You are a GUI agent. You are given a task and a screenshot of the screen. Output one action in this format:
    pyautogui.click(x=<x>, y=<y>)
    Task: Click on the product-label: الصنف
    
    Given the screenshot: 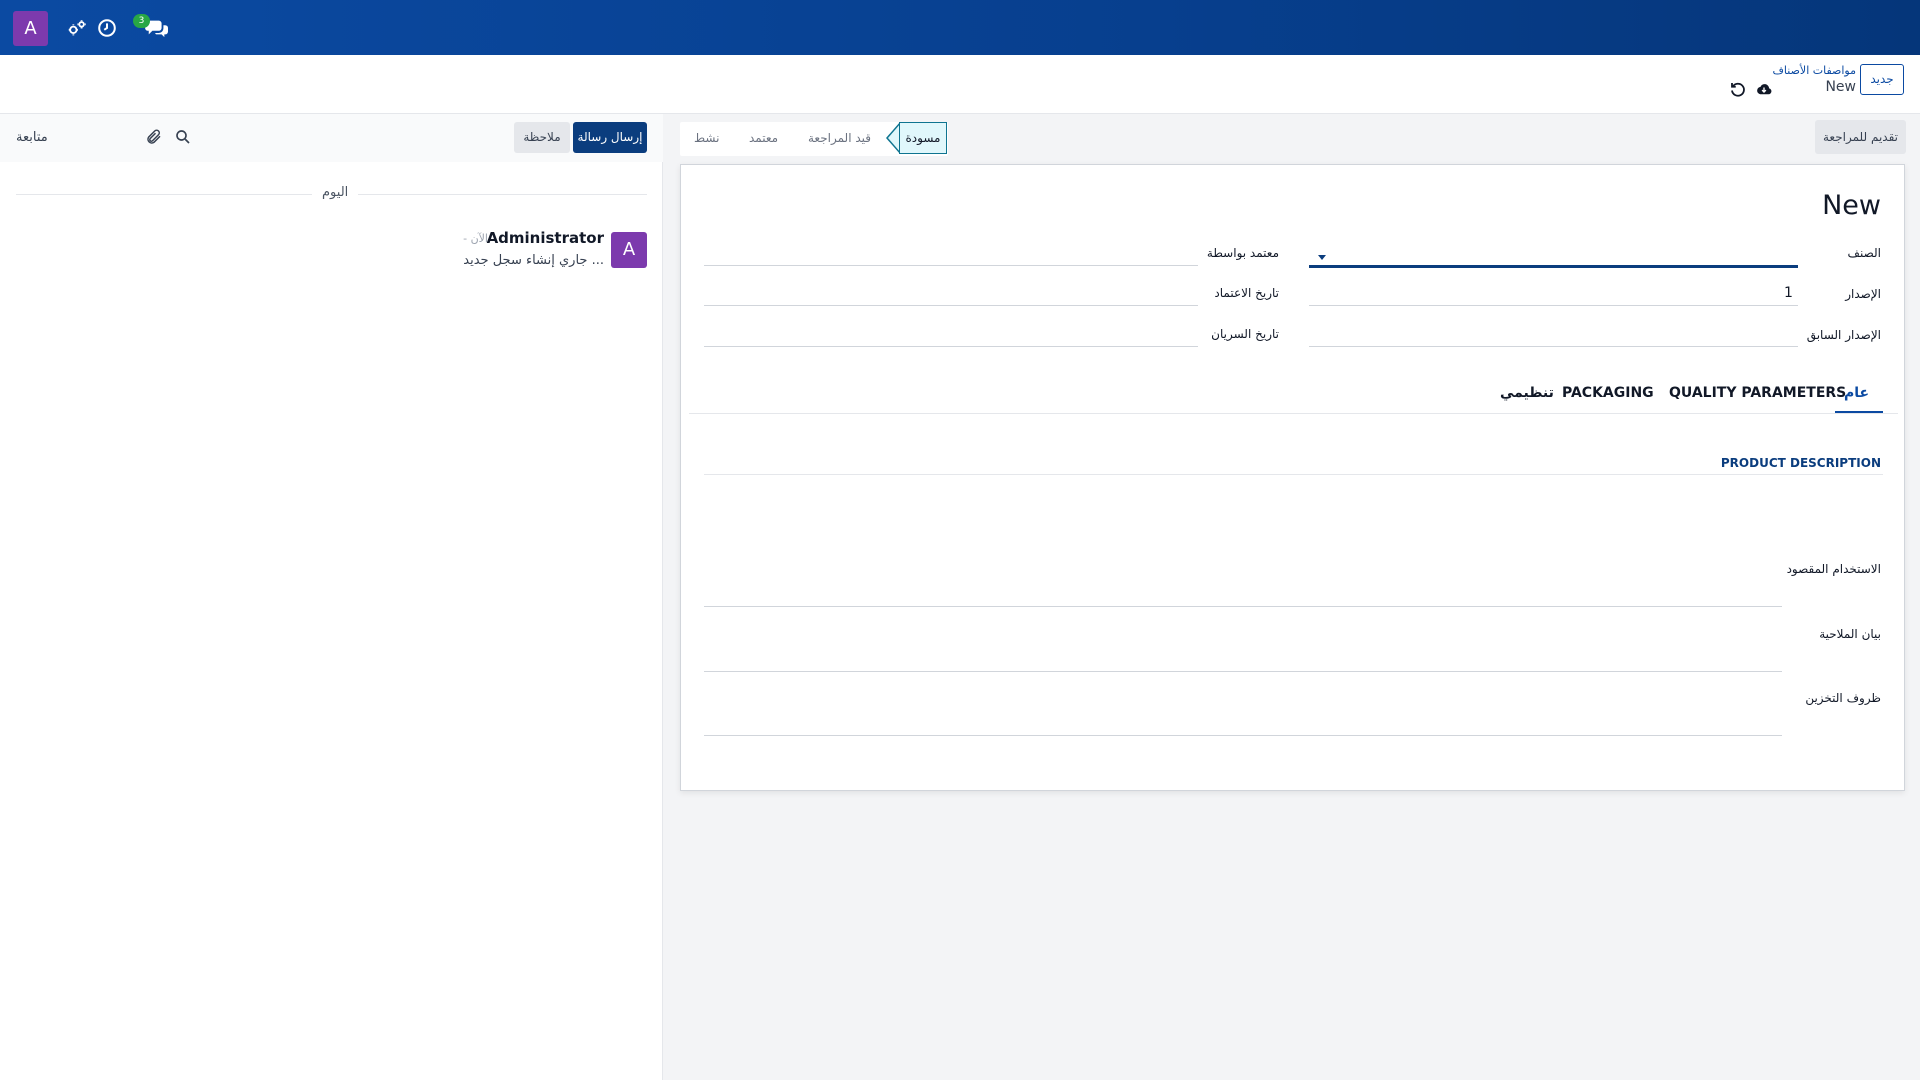 What is the action you would take?
    pyautogui.click(x=1864, y=253)
    